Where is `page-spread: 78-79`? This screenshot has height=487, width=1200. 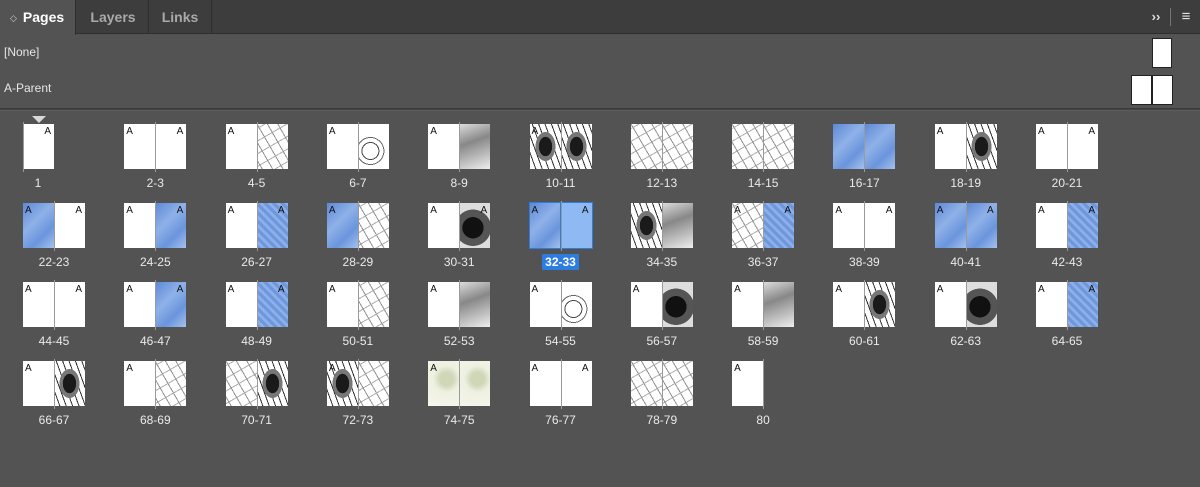 page-spread: 78-79 is located at coordinates (662, 388).